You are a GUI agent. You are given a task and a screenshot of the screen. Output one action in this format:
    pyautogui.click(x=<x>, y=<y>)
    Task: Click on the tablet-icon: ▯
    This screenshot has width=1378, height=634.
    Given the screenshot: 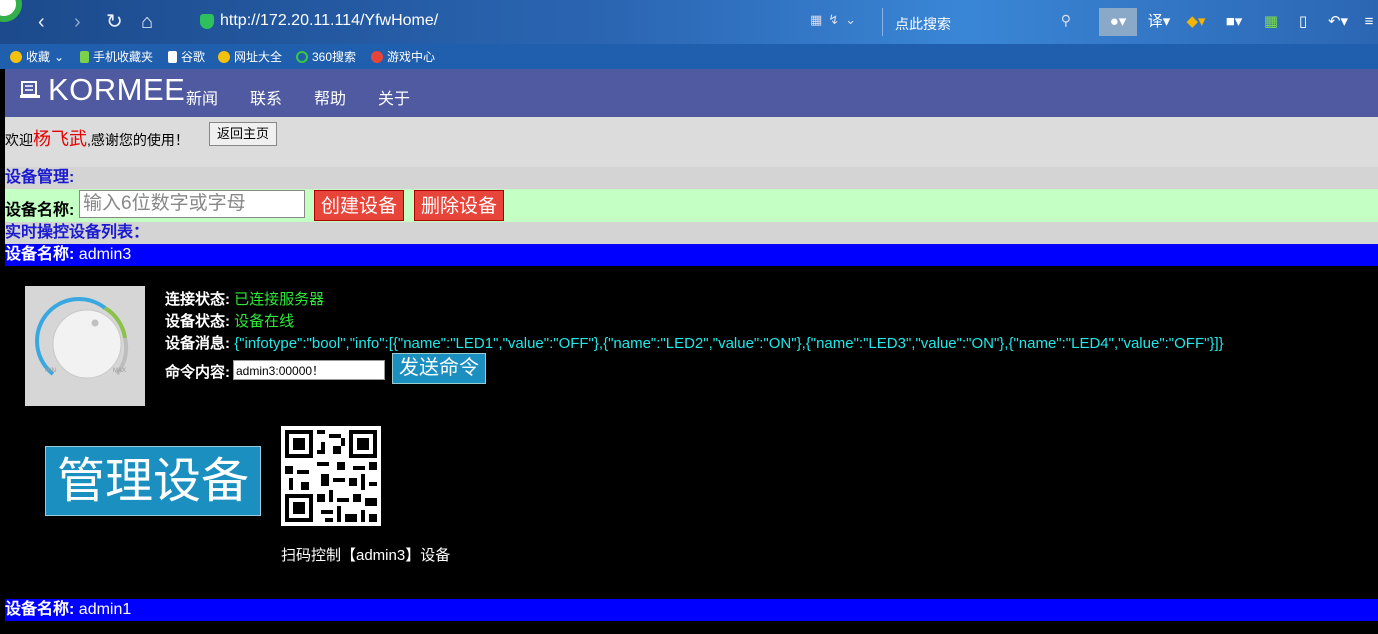 What is the action you would take?
    pyautogui.click(x=1303, y=22)
    